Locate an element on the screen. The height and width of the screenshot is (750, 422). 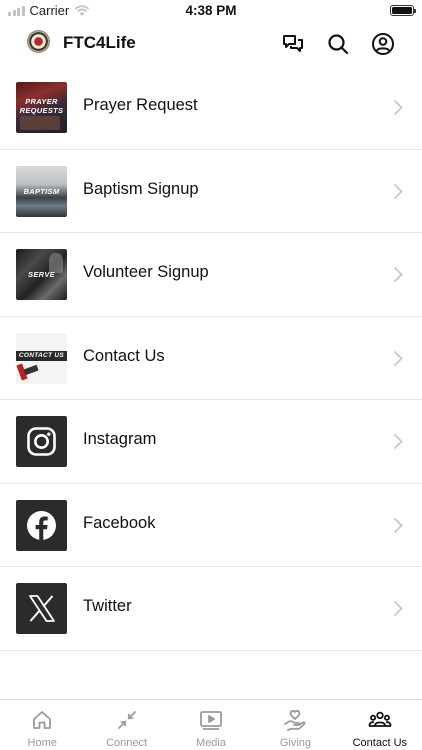
contact-us-thumbnail: CONTACT US is located at coordinates (41, 358).